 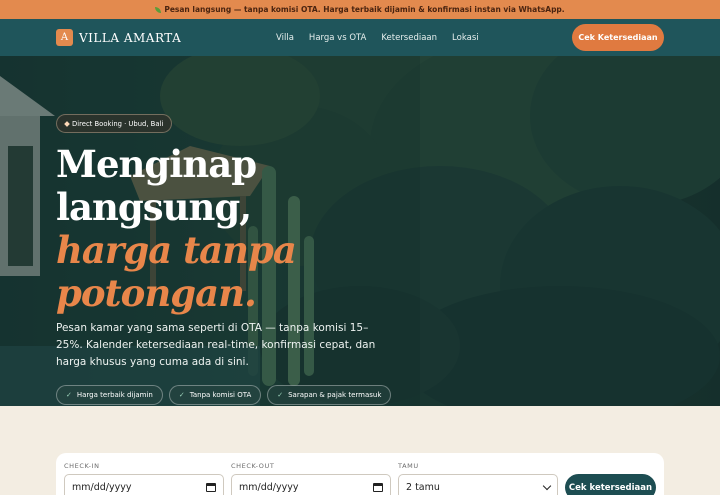 I want to click on nav-cta-button: Cek Ketersediaan, so click(x=618, y=37).